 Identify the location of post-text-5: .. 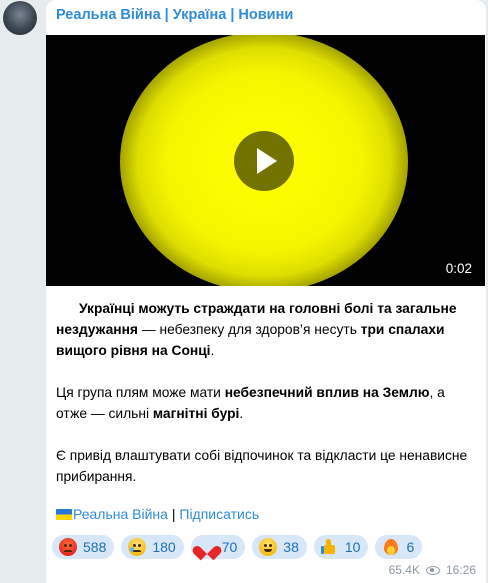
(241, 413).